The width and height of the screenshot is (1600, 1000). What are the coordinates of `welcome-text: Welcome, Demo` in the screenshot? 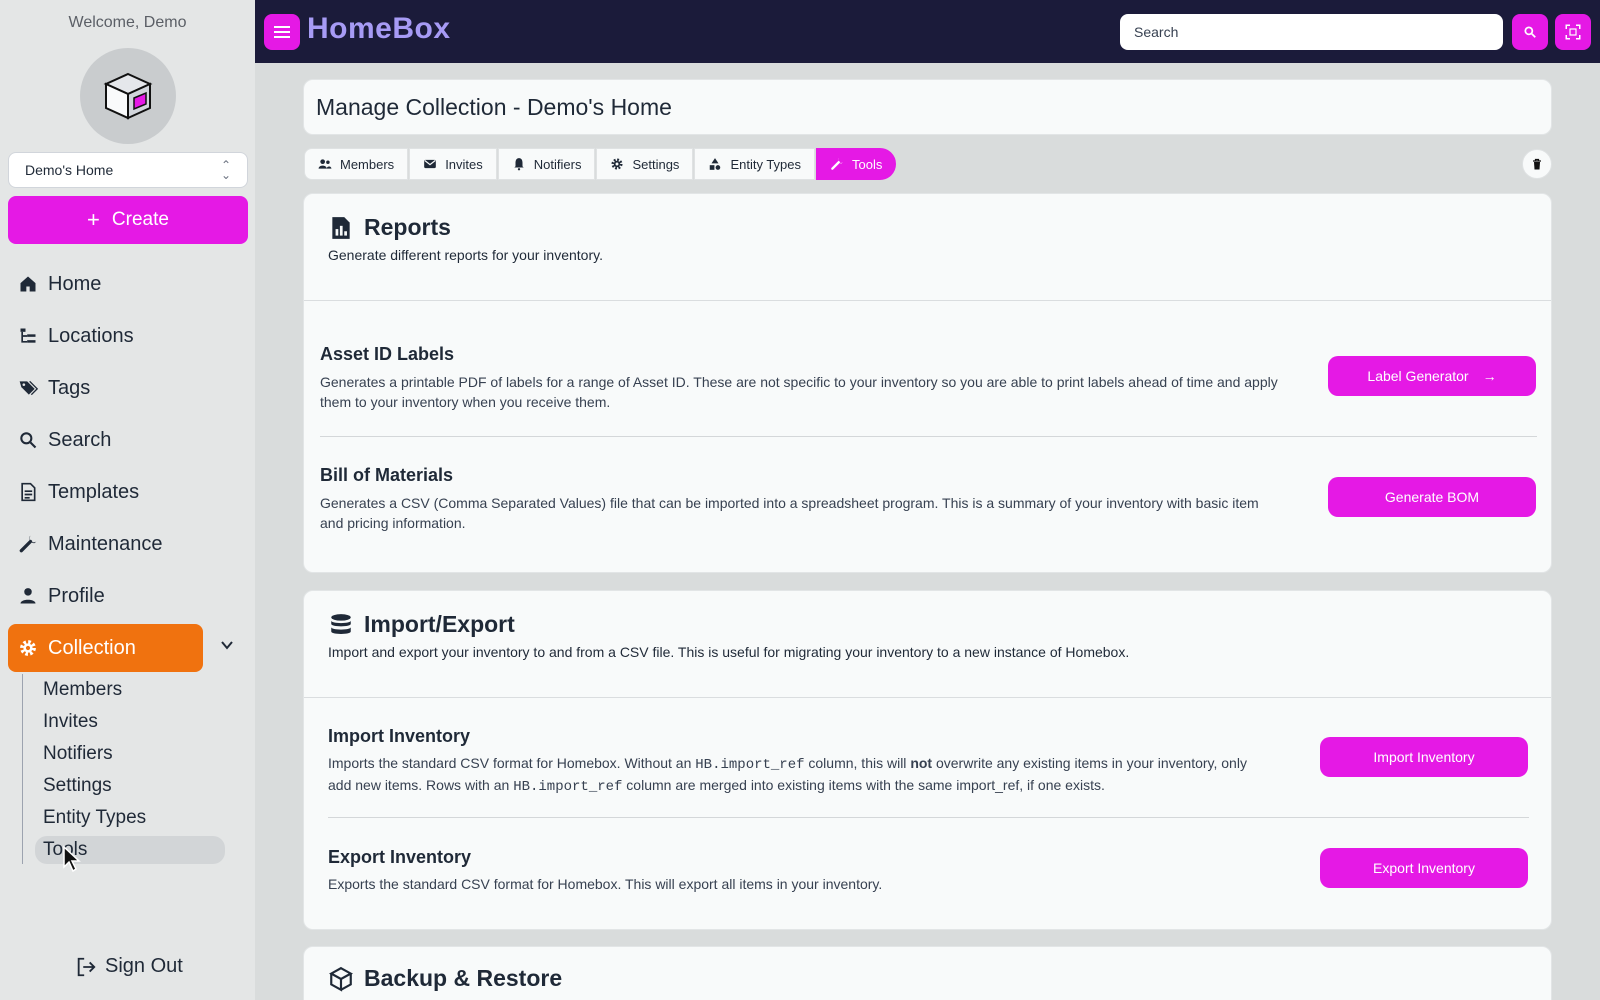 It's located at (127, 22).